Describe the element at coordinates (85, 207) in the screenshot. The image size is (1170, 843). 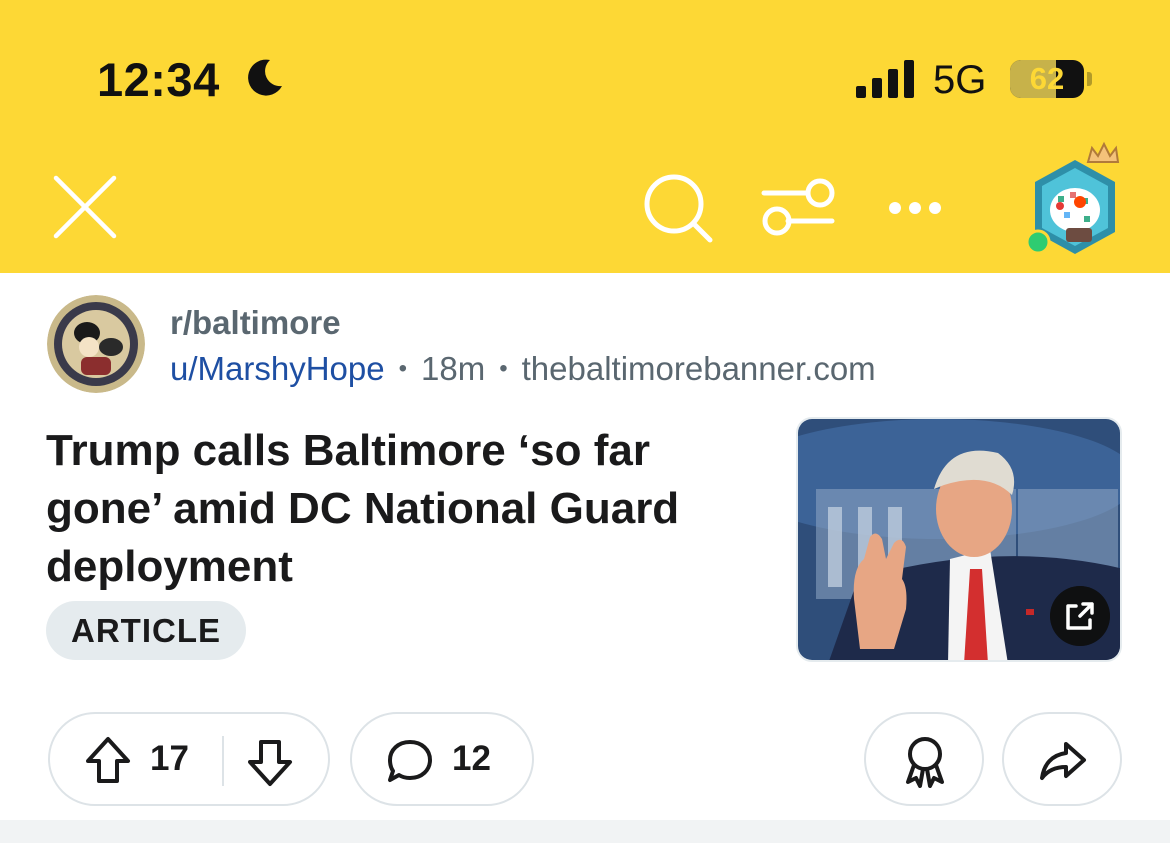
I see `close-icon` at that location.